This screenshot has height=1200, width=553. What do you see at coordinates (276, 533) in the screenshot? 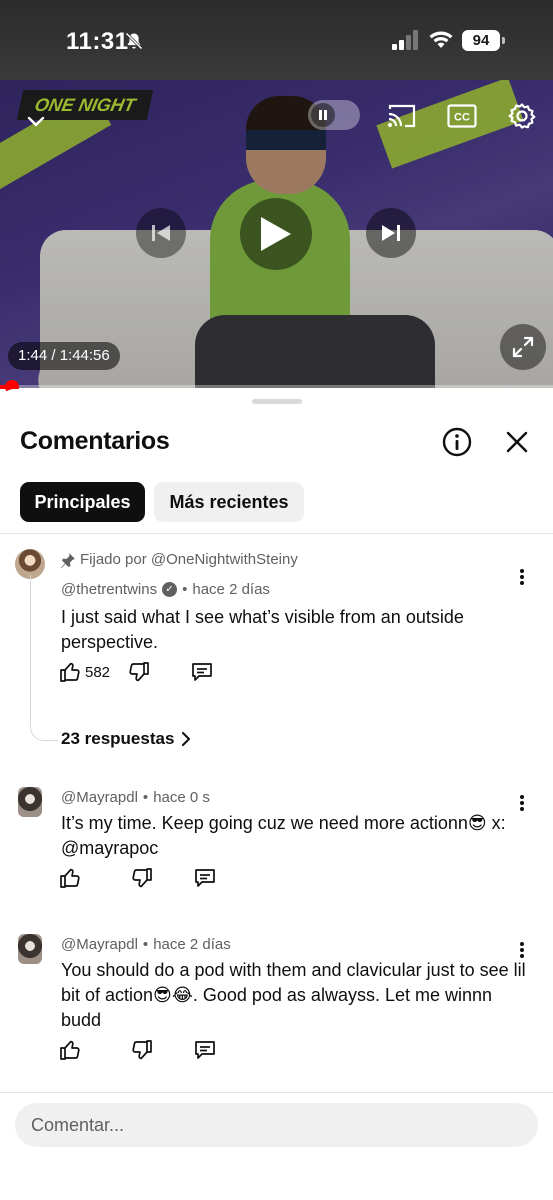
I see `divider` at bounding box center [276, 533].